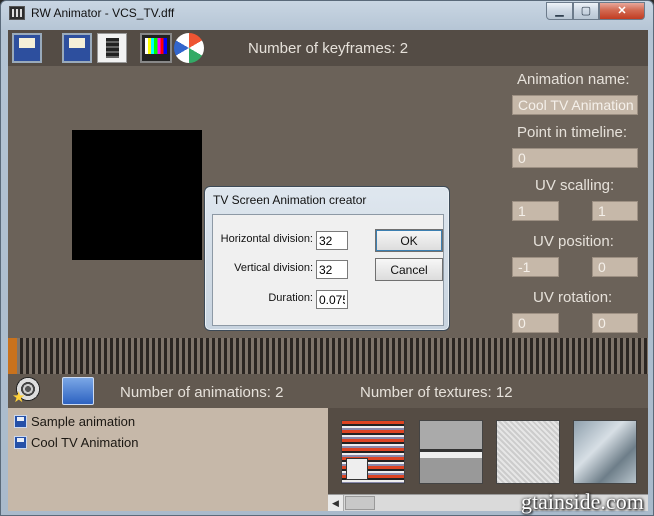  I want to click on close-button: ✕, so click(622, 11).